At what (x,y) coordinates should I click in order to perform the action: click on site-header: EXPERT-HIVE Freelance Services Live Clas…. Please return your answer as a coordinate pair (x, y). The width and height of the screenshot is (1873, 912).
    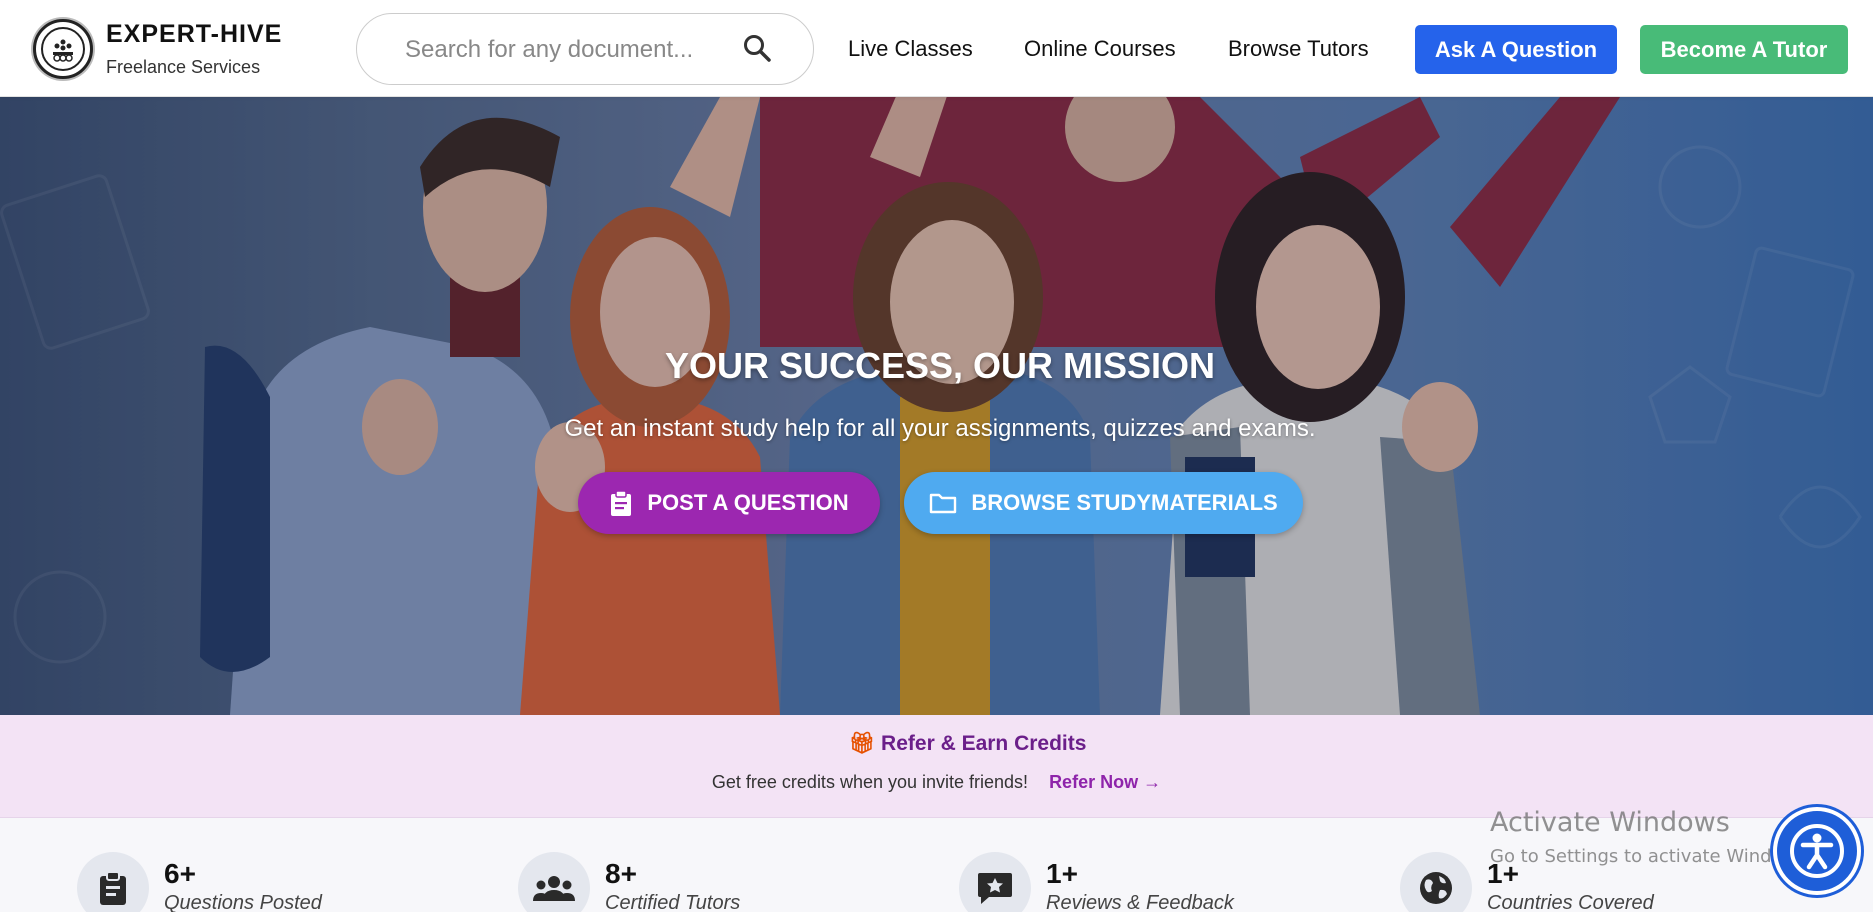
    Looking at the image, I should click on (936, 48).